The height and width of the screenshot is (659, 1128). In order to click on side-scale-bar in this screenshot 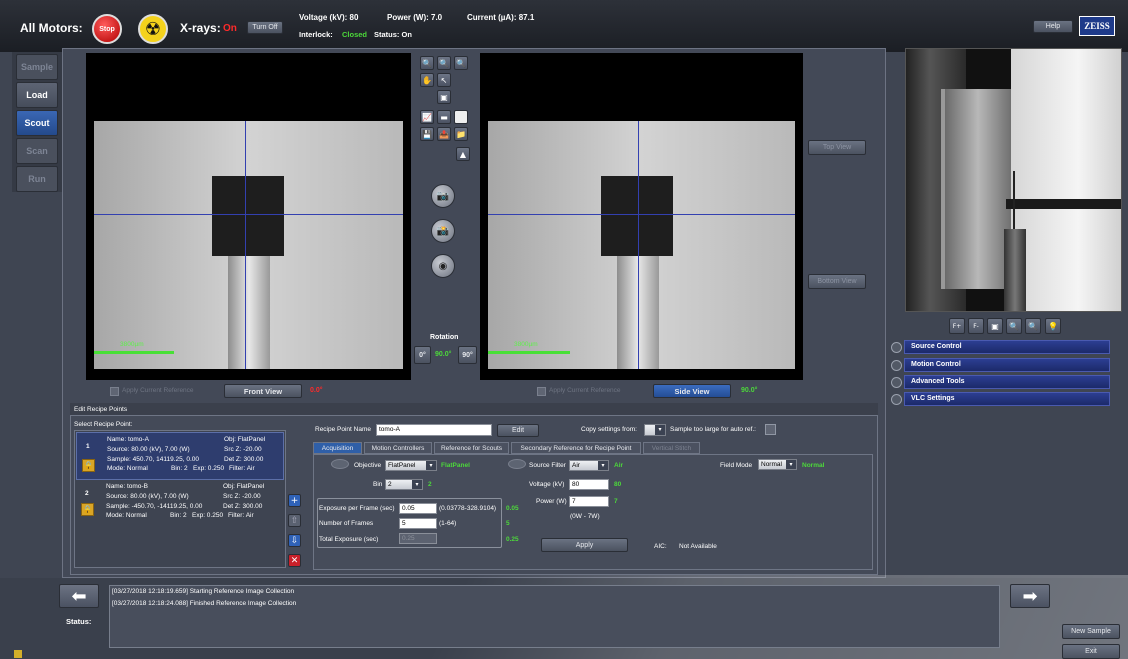, I will do `click(529, 352)`.